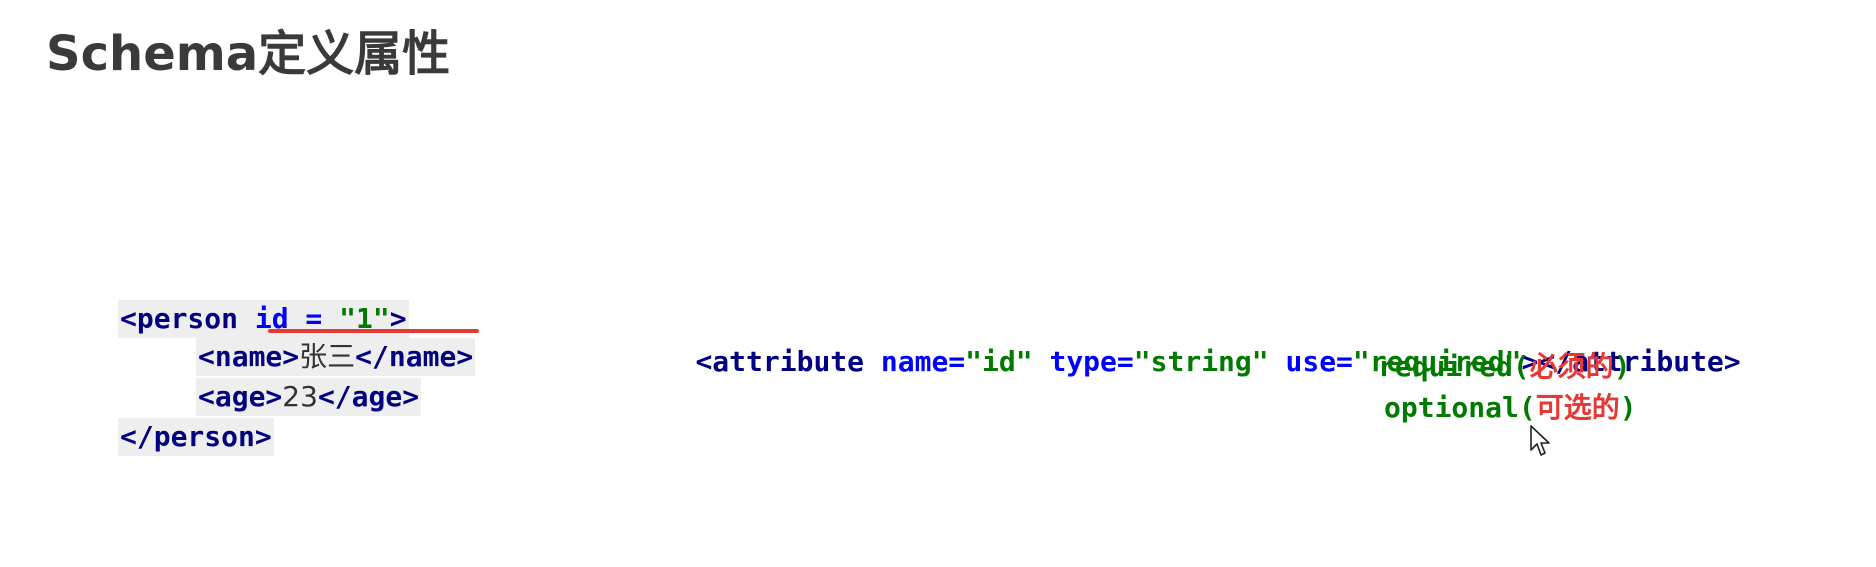  What do you see at coordinates (373, 331) in the screenshot?
I see `id-attribute-underline` at bounding box center [373, 331].